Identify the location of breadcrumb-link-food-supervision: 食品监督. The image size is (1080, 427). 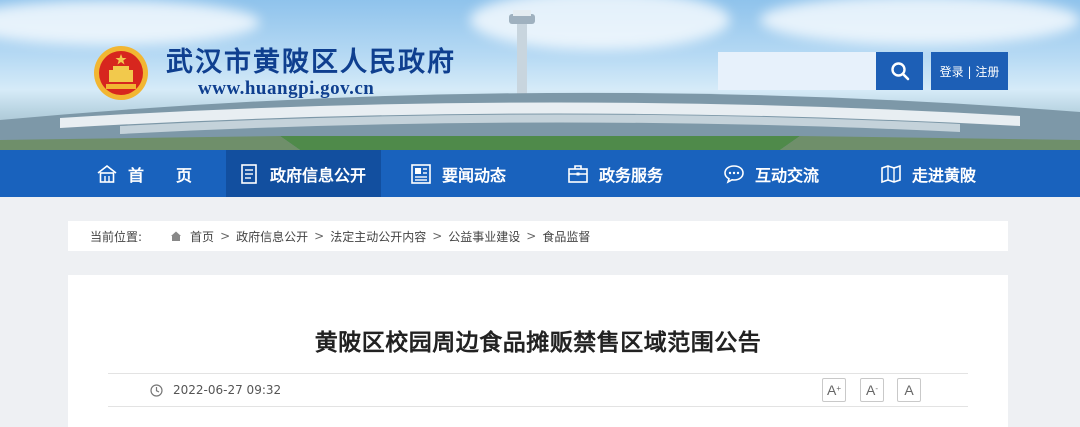
(566, 236).